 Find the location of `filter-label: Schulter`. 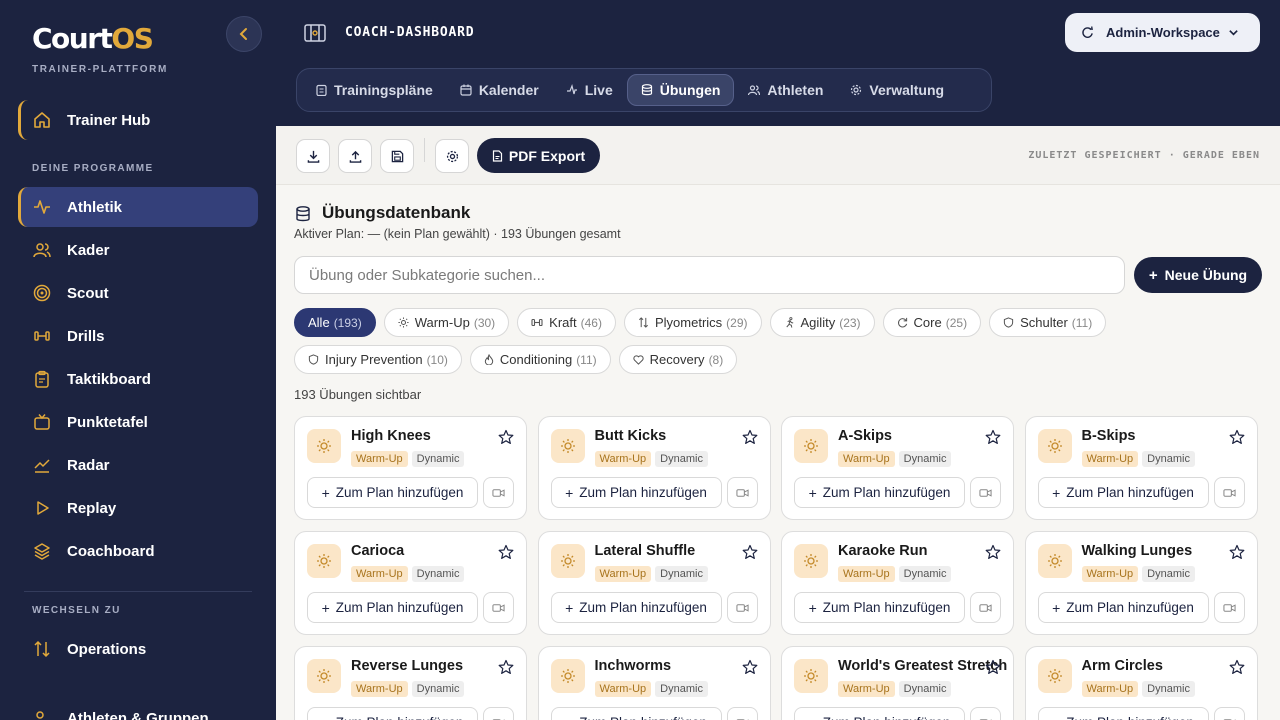

filter-label: Schulter is located at coordinates (1044, 322).